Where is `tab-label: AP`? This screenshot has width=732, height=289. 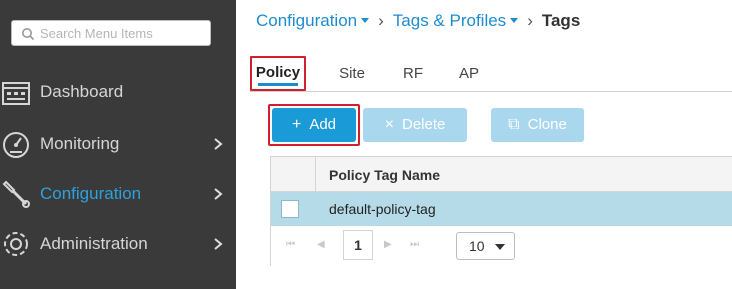
tab-label: AP is located at coordinates (468, 73).